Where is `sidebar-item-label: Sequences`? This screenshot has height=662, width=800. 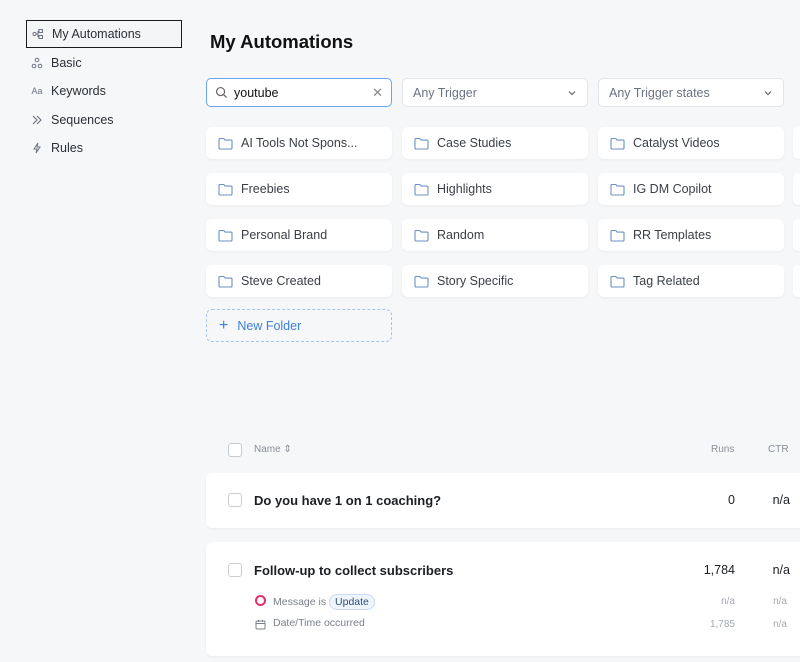
sidebar-item-label: Sequences is located at coordinates (82, 120).